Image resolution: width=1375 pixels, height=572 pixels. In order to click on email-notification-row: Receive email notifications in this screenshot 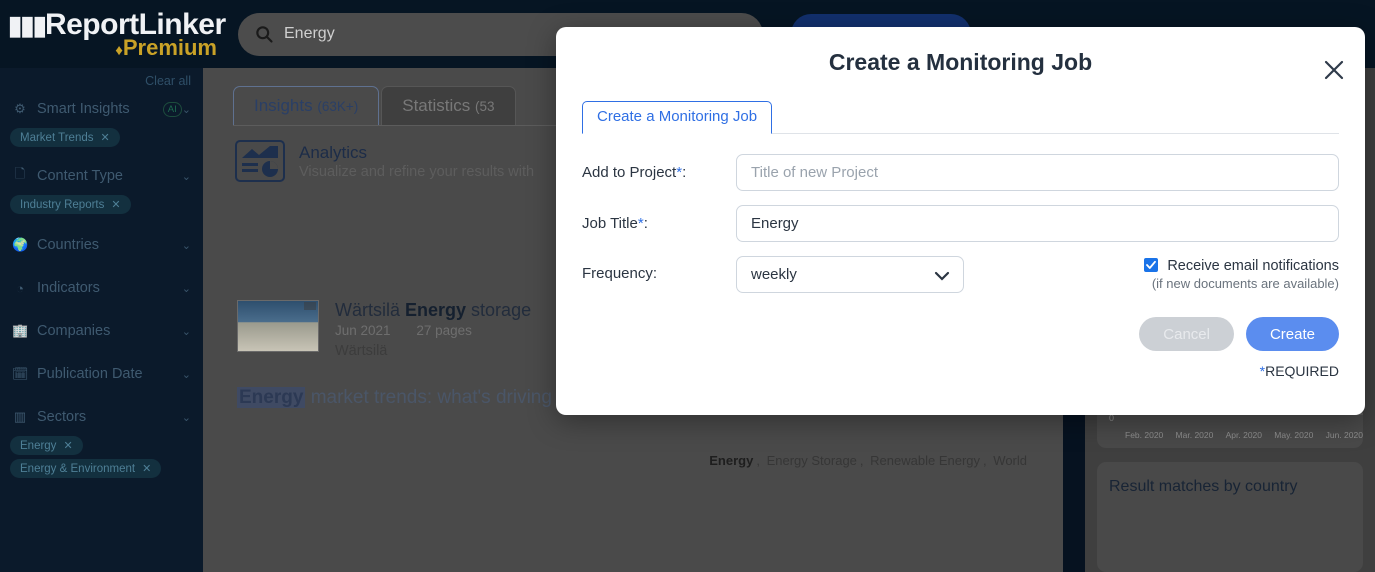, I will do `click(1241, 266)`.